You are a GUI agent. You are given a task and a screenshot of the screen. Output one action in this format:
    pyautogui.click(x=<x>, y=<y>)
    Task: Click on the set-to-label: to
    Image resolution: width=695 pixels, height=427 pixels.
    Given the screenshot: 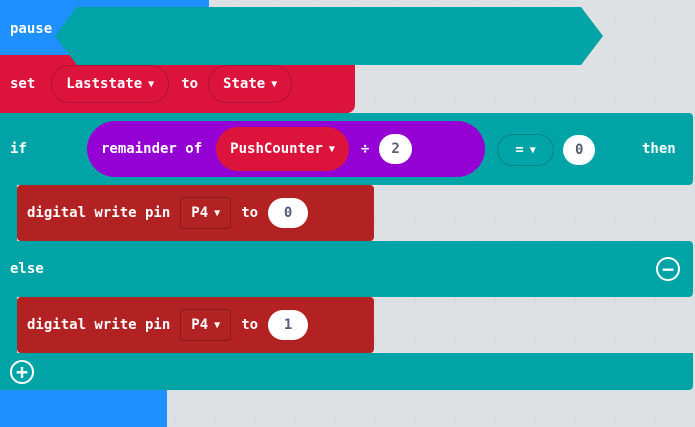 What is the action you would take?
    pyautogui.click(x=190, y=84)
    